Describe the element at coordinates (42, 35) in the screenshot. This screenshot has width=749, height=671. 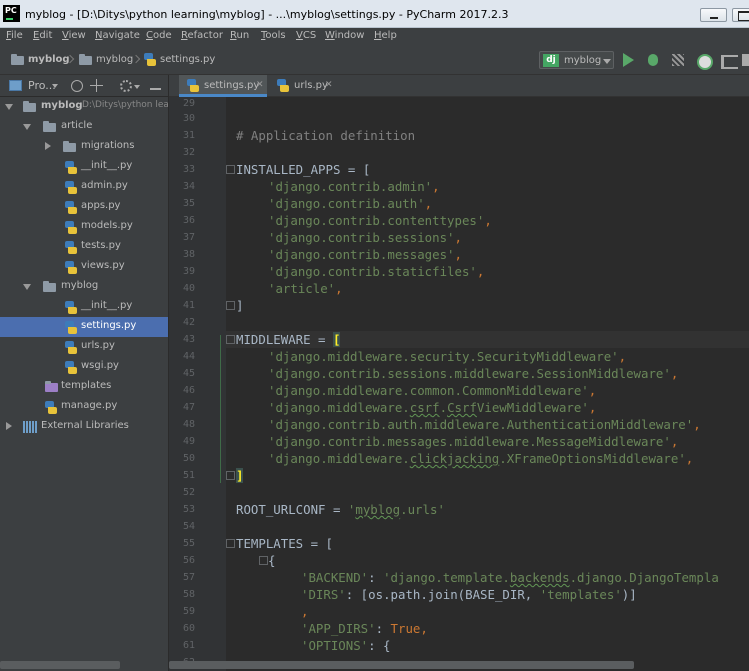
I see `menu-edit: Edit` at that location.